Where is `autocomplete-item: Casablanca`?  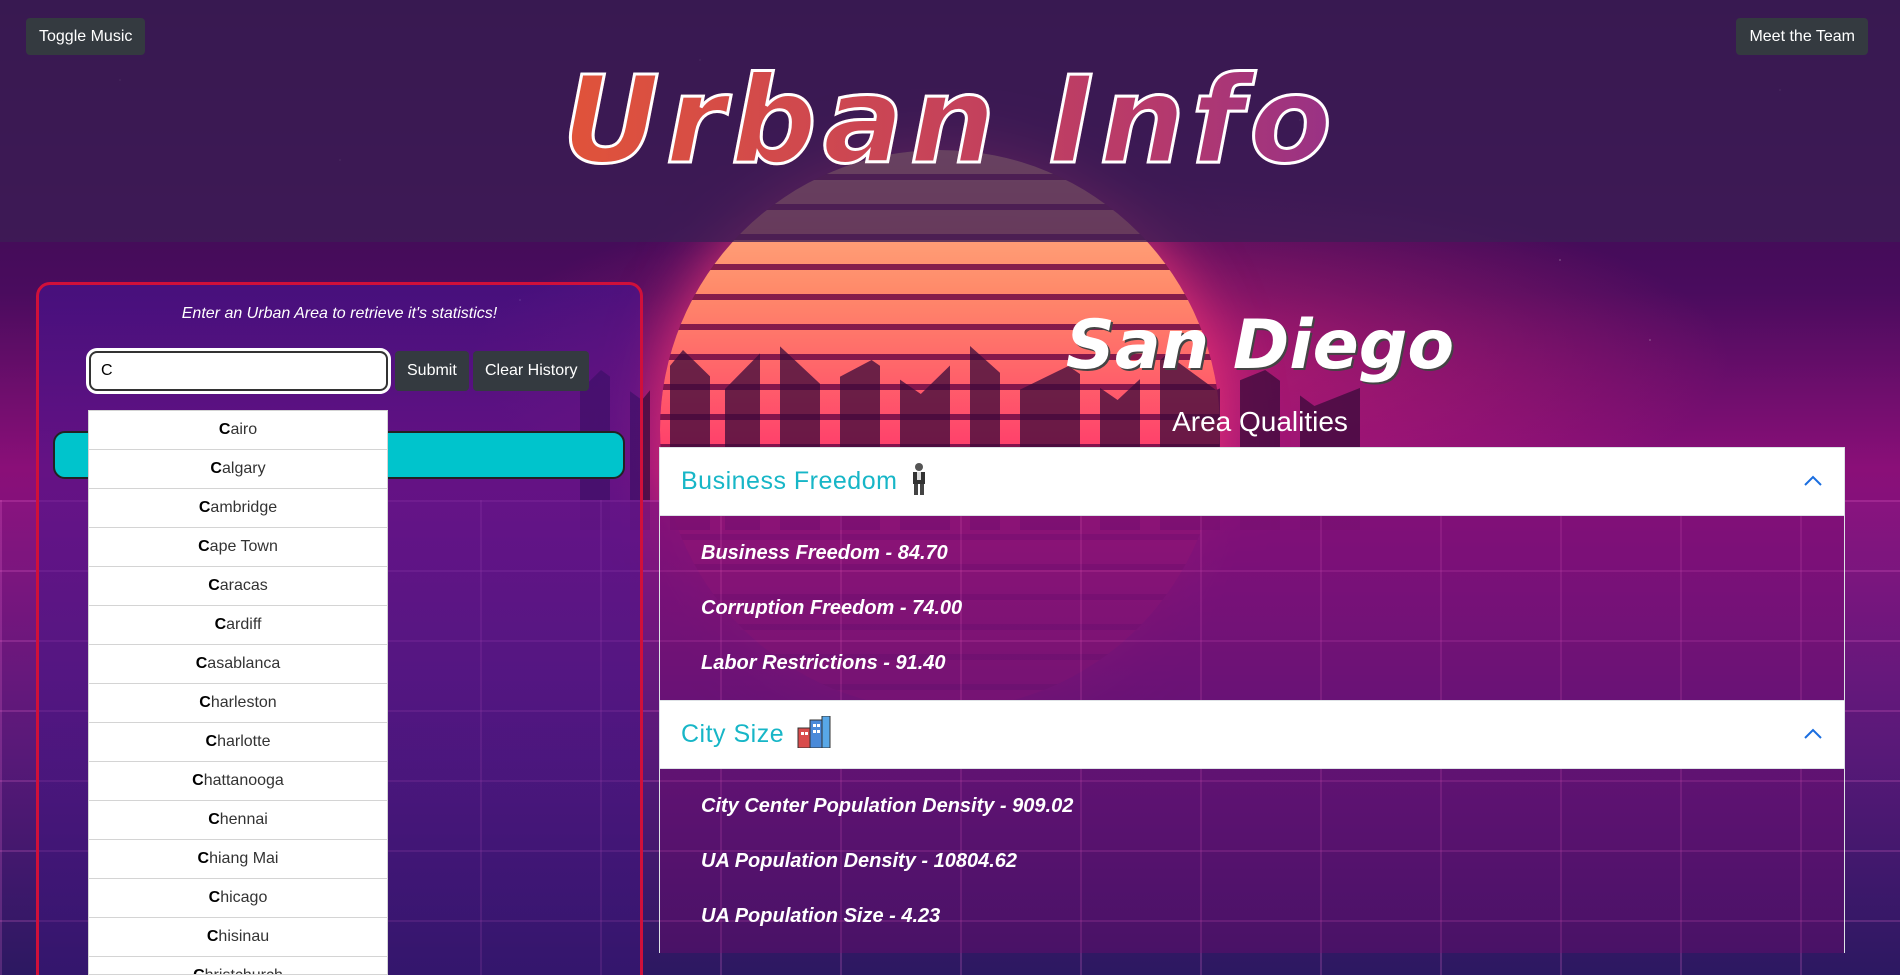 autocomplete-item: Casablanca is located at coordinates (238, 664).